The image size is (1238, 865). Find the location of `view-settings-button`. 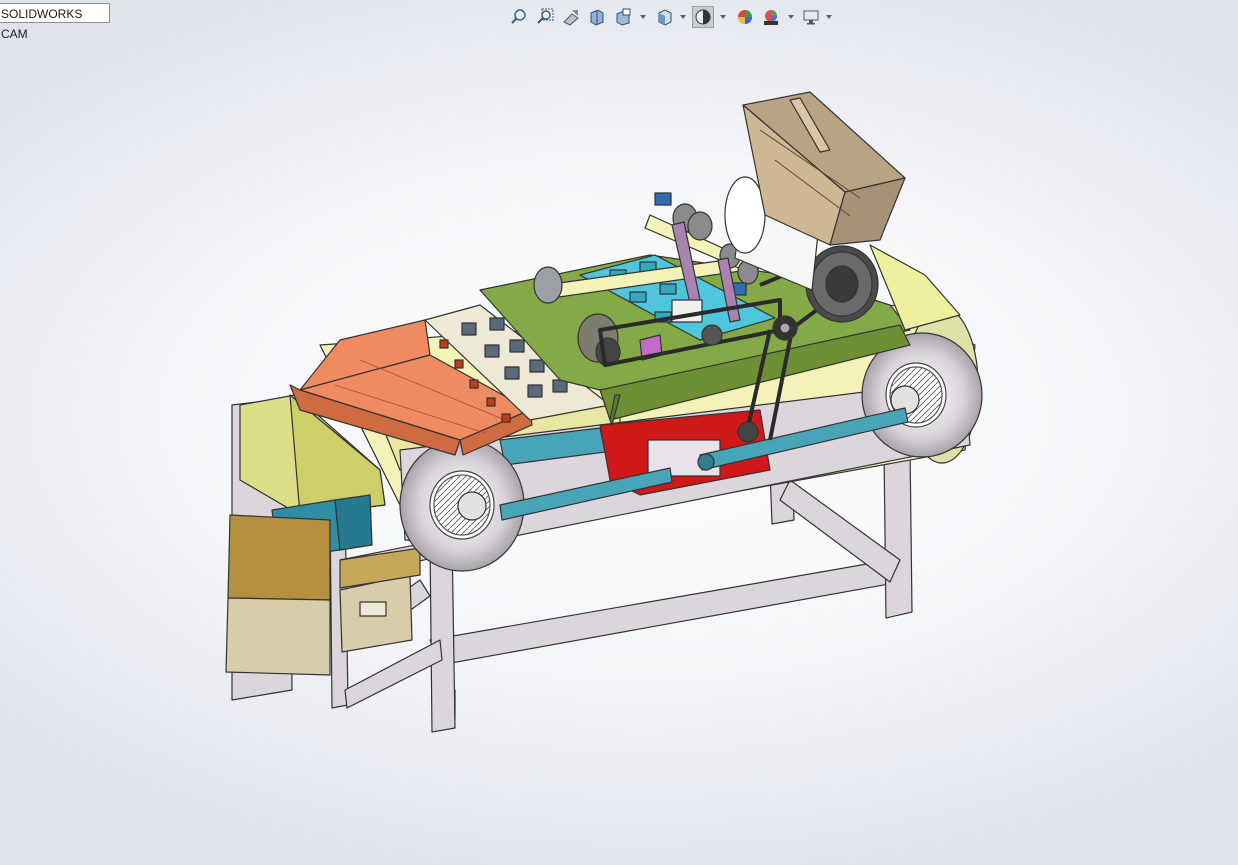

view-settings-button is located at coordinates (811, 17).